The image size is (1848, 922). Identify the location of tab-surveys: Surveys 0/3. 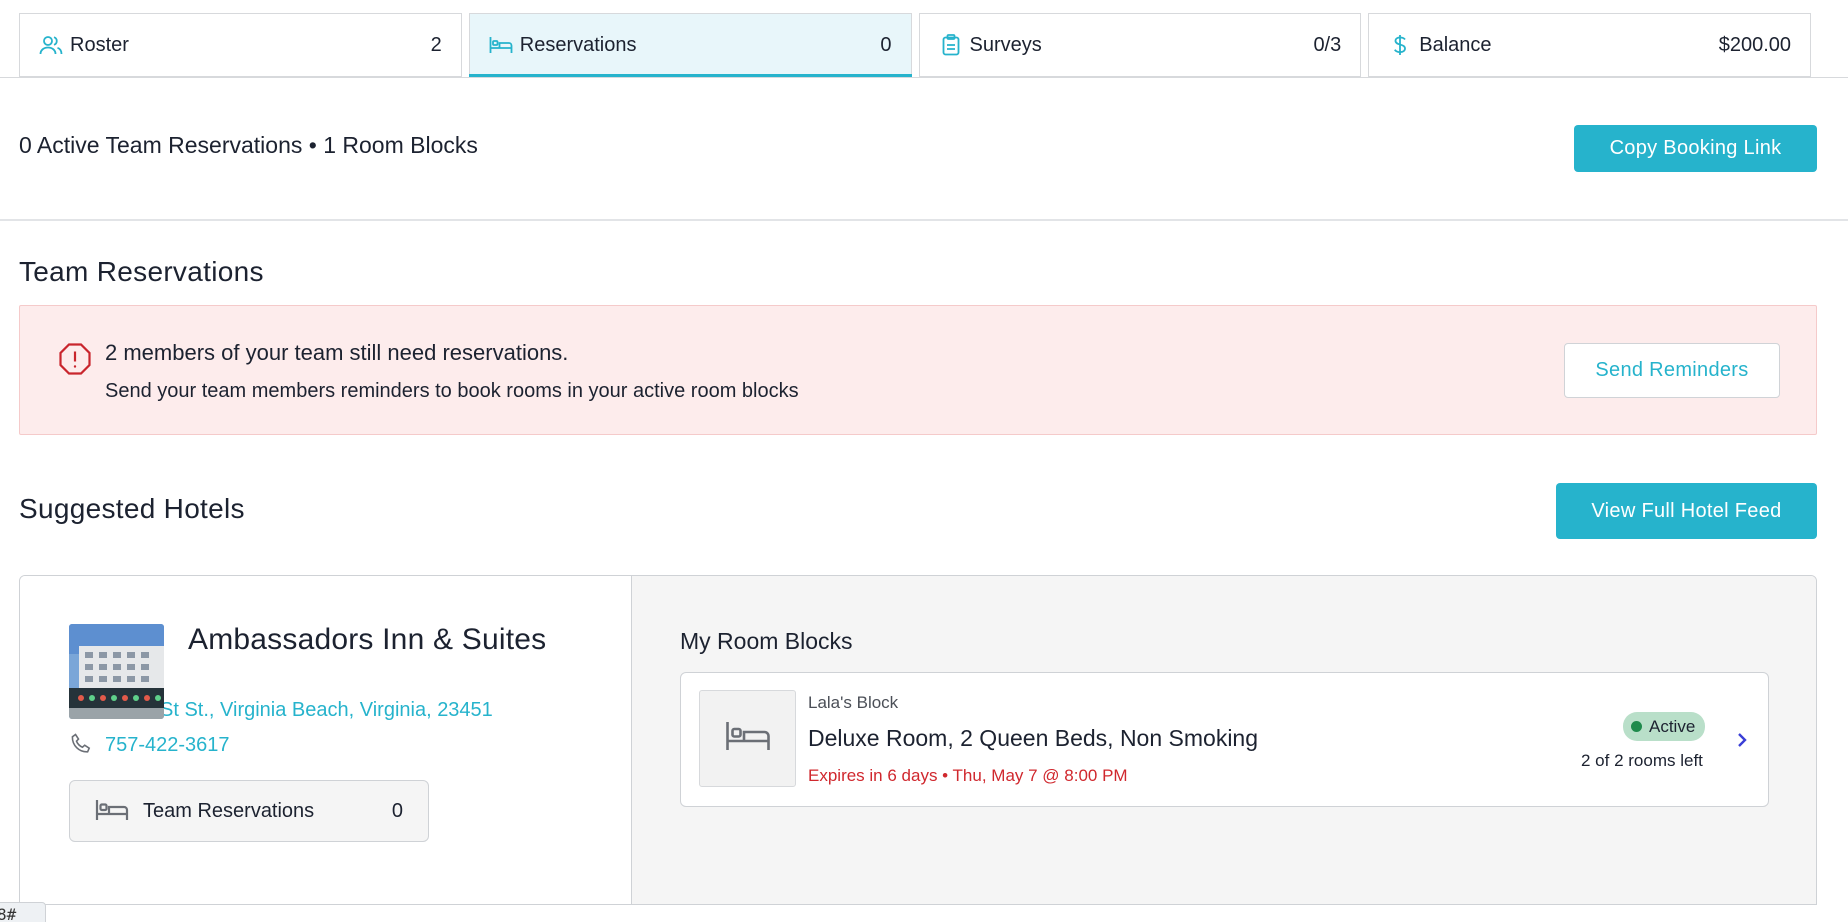
(1140, 45).